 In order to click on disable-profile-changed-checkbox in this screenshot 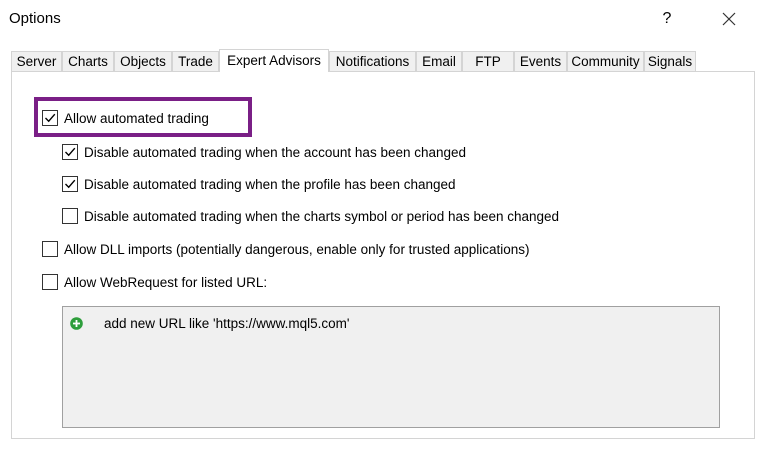, I will do `click(70, 184)`.